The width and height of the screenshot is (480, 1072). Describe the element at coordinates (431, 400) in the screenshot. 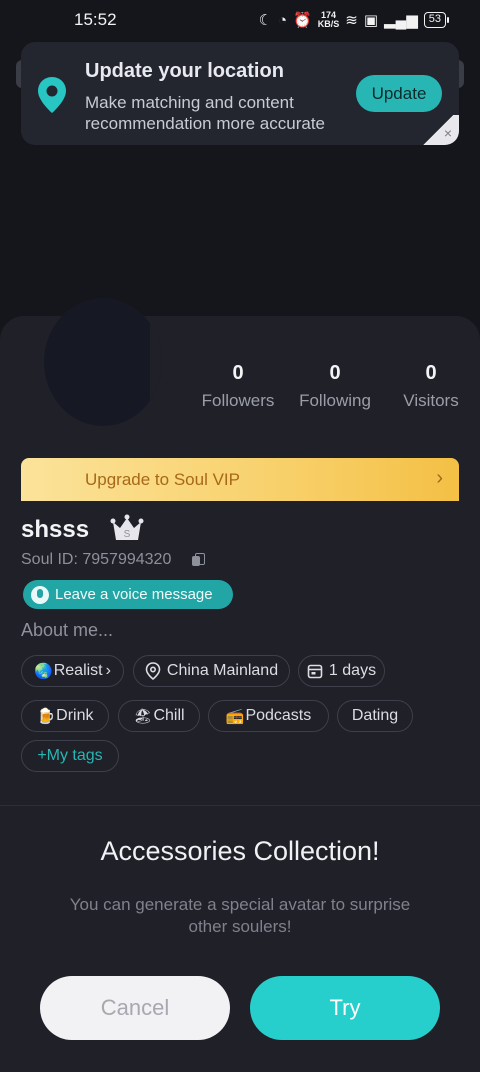

I see `stat-label: Visitors` at that location.